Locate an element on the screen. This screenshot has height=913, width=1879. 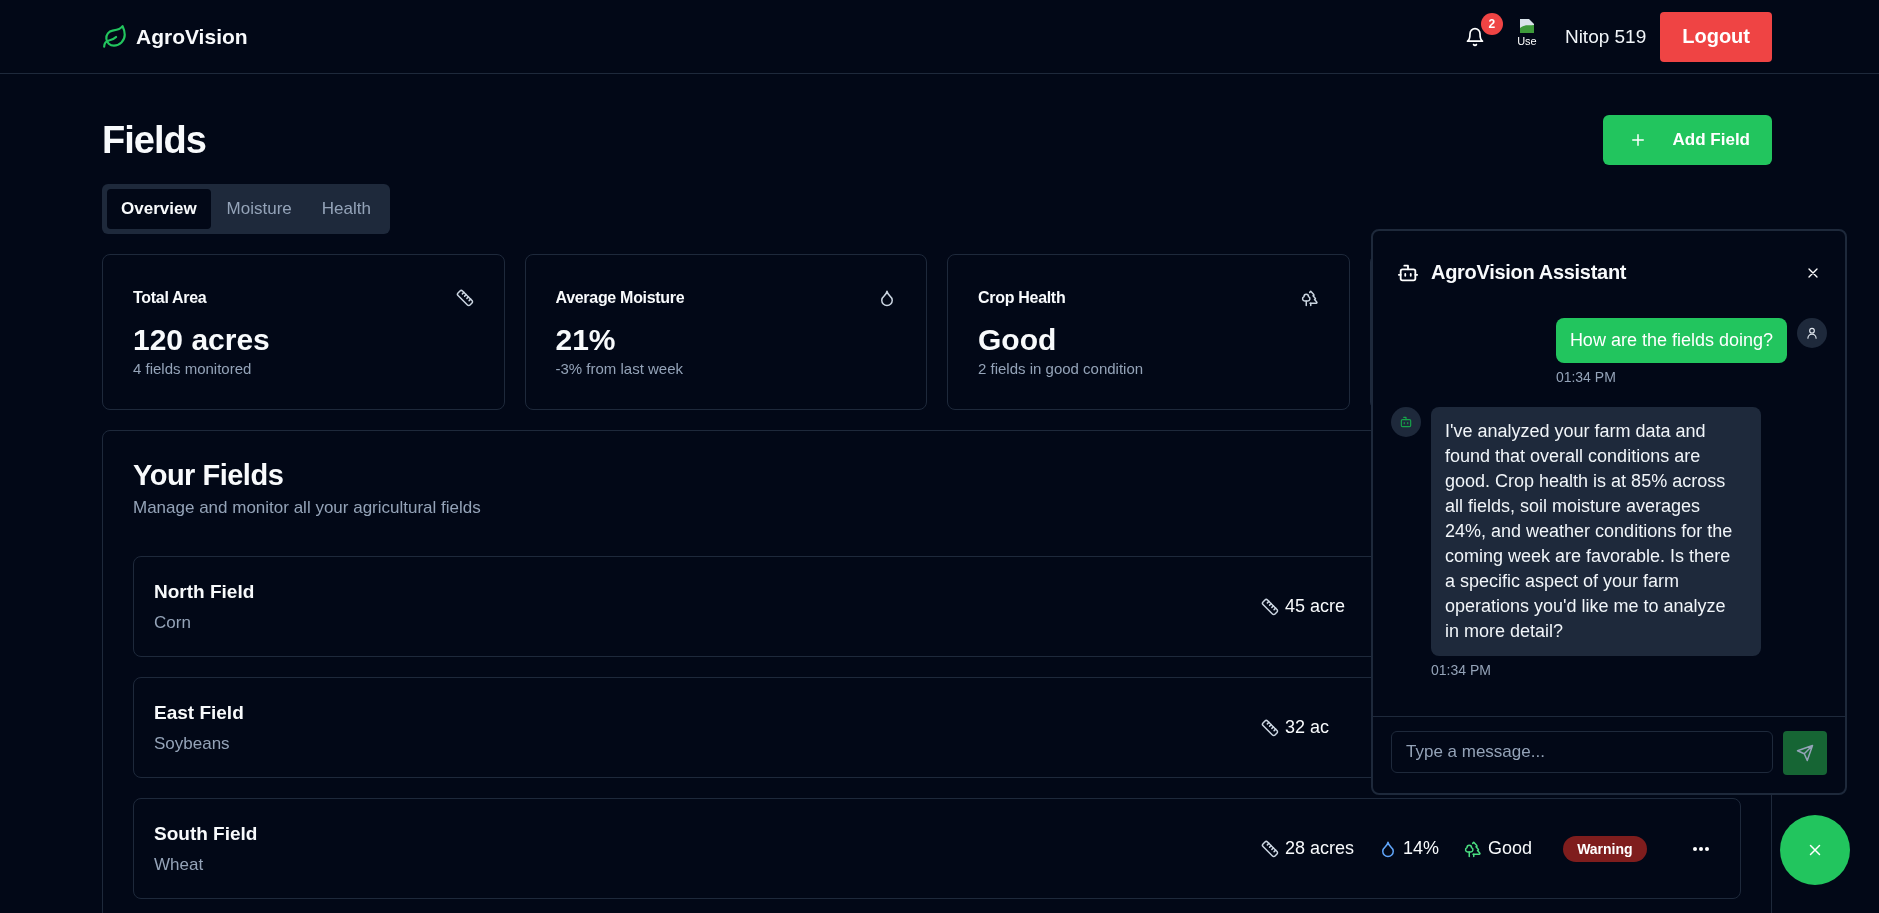
panel-title: Your Fields is located at coordinates (208, 475).